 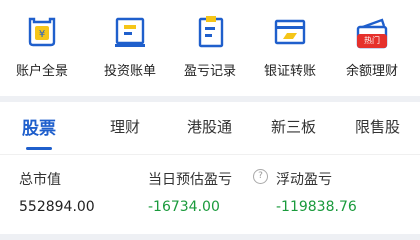 What do you see at coordinates (41, 71) in the screenshot?
I see `shortcut-label: 账户全景` at bounding box center [41, 71].